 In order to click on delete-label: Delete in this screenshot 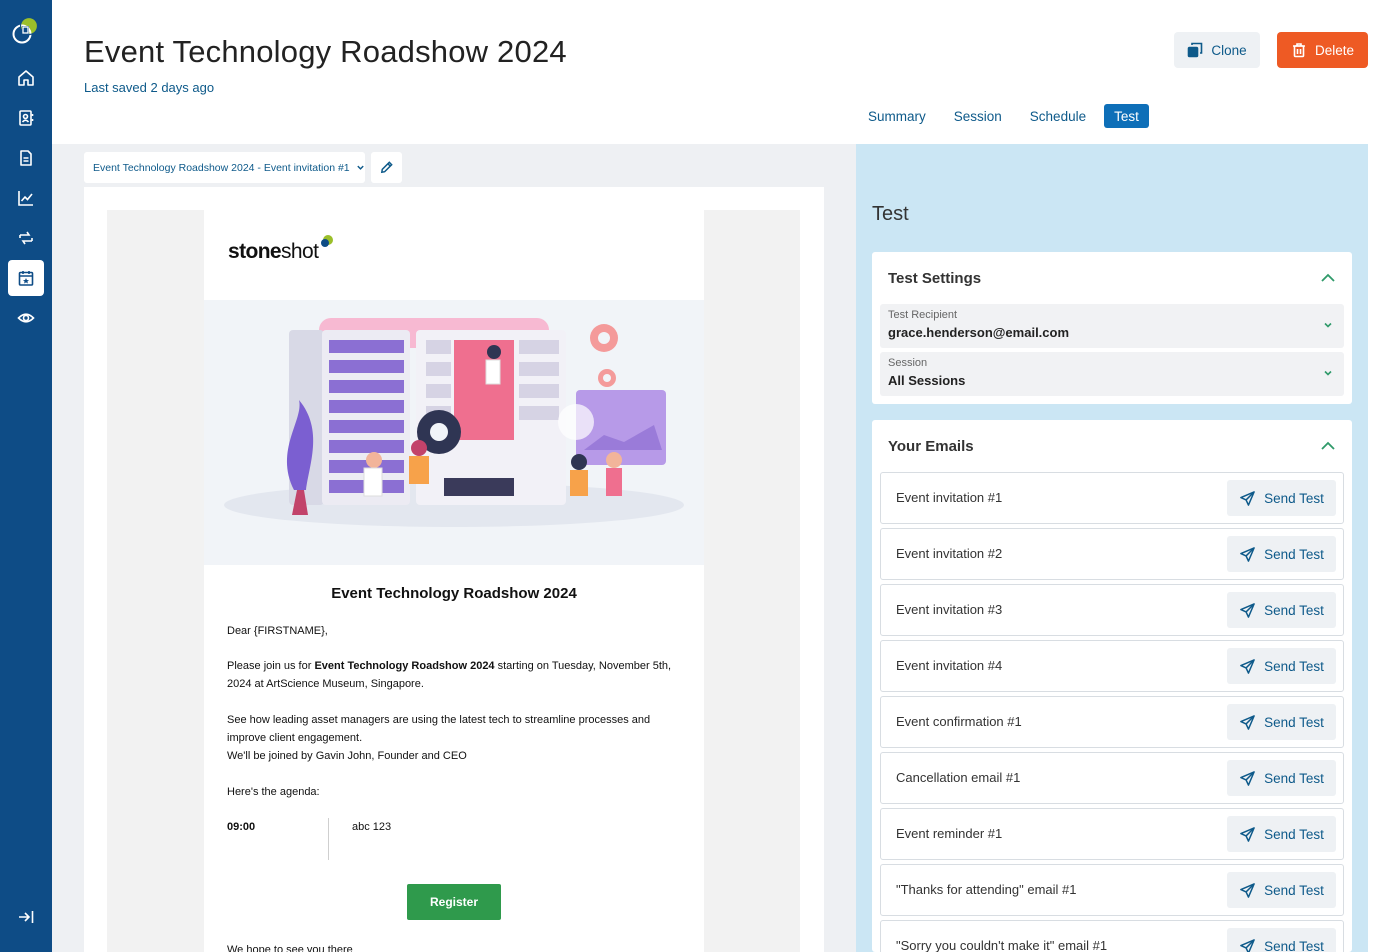, I will do `click(1334, 50)`.